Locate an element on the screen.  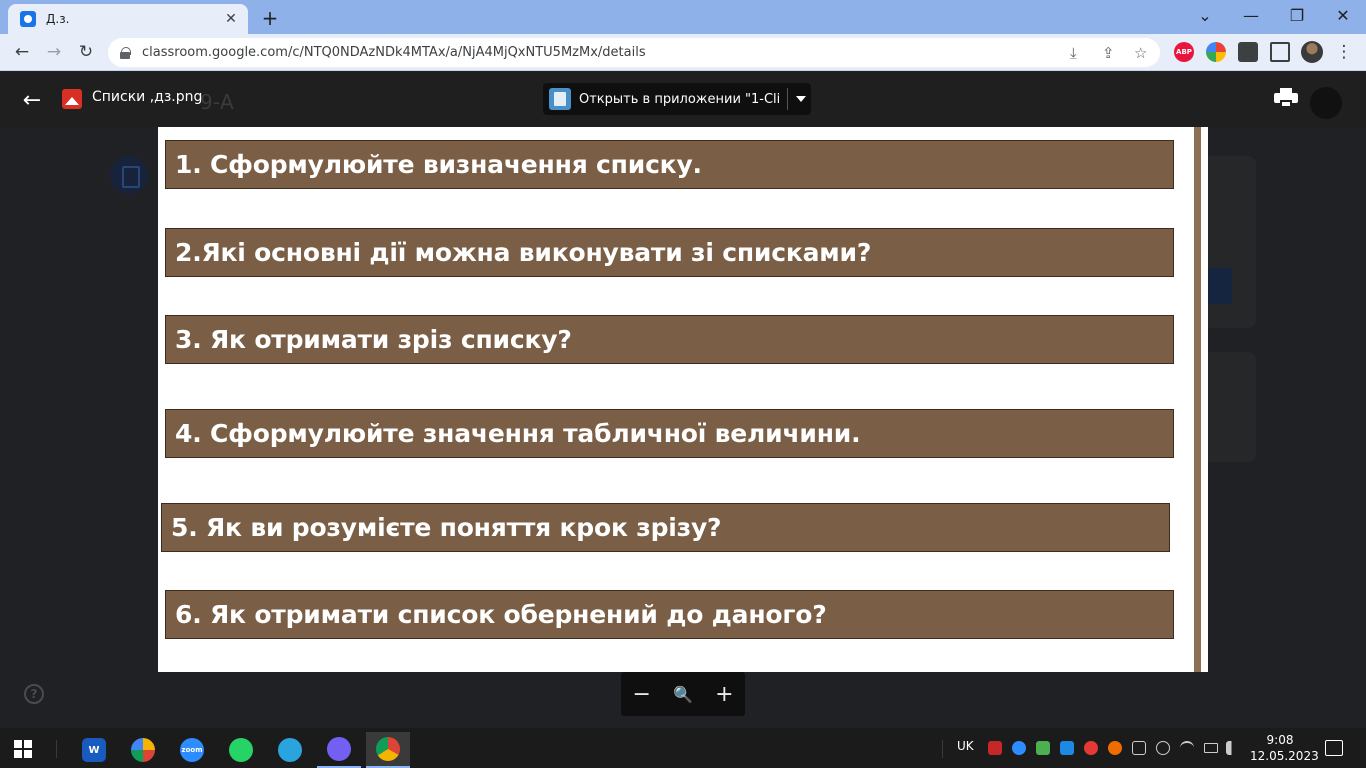
browser-menu-icon: ⋮ is located at coordinates (1344, 52).